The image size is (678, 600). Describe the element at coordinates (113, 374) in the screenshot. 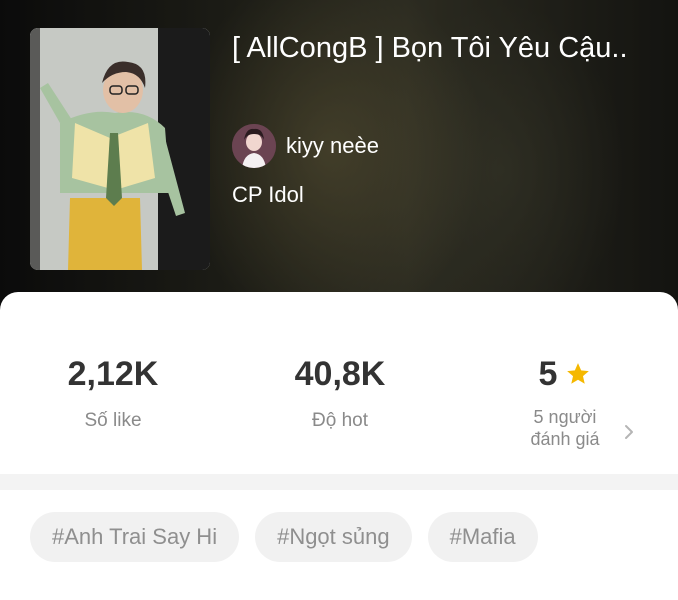

I see `likes-count: 2,12K` at that location.